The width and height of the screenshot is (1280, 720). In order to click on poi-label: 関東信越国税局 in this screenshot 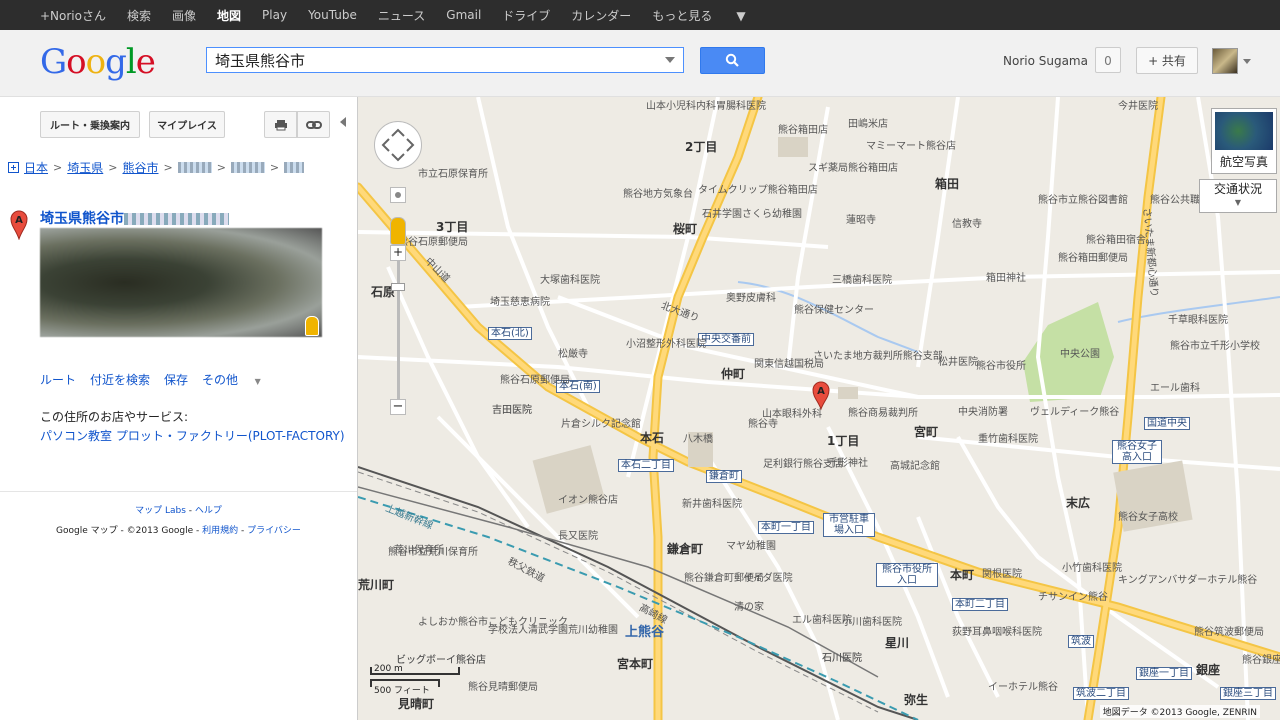, I will do `click(789, 364)`.